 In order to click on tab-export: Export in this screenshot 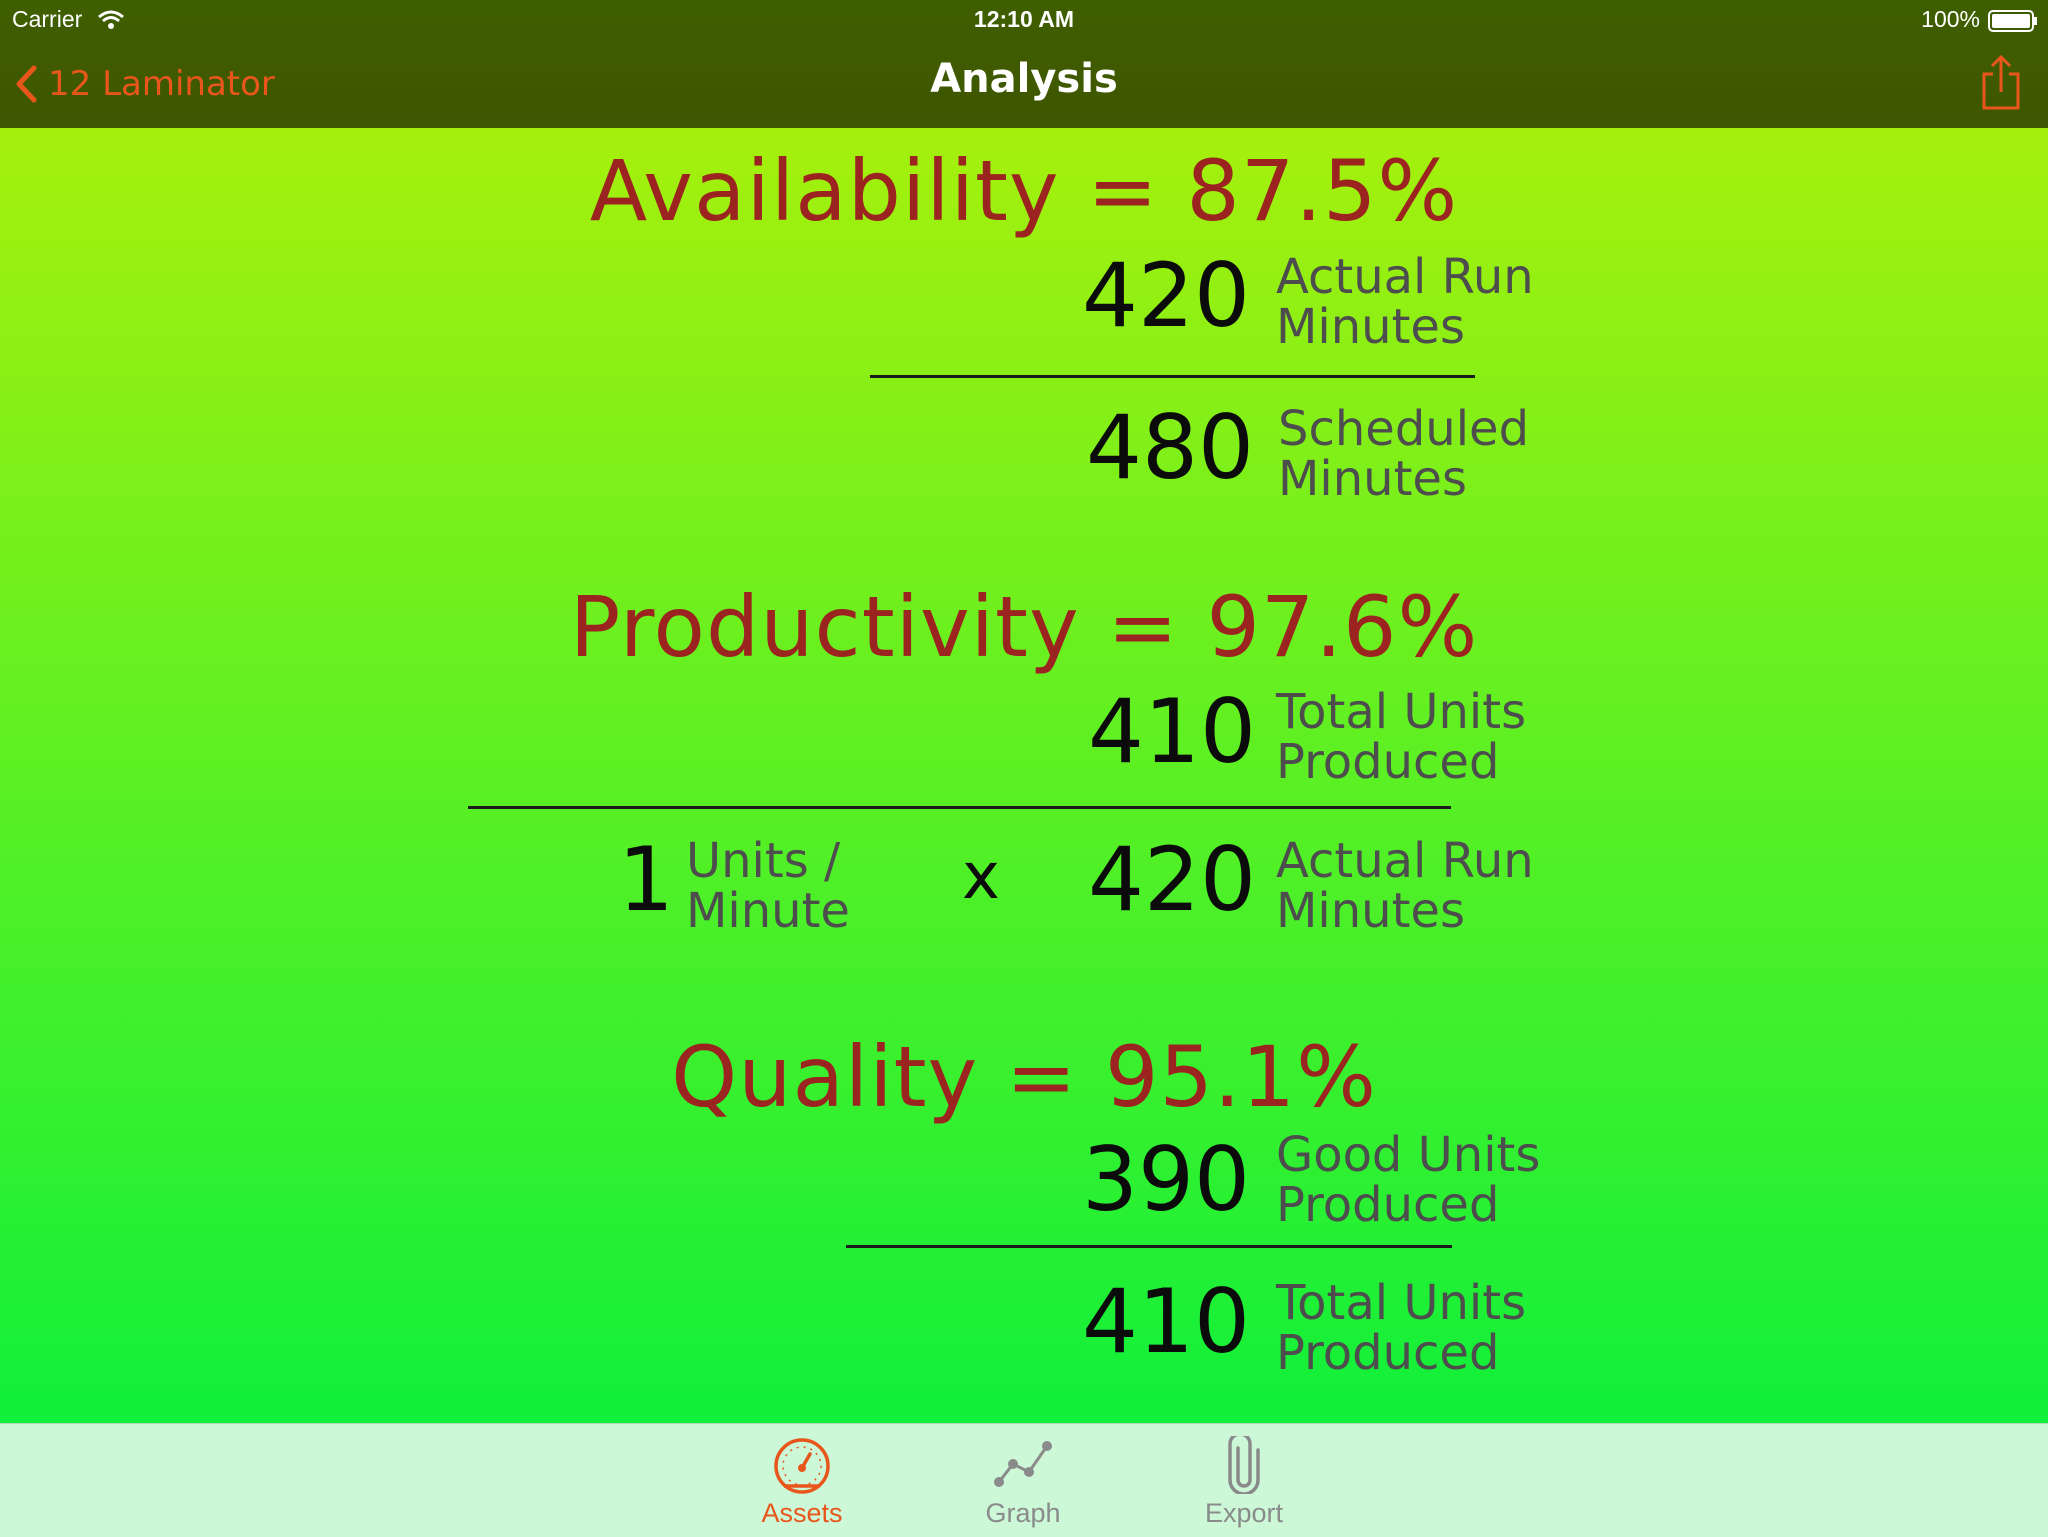, I will do `click(1244, 1480)`.